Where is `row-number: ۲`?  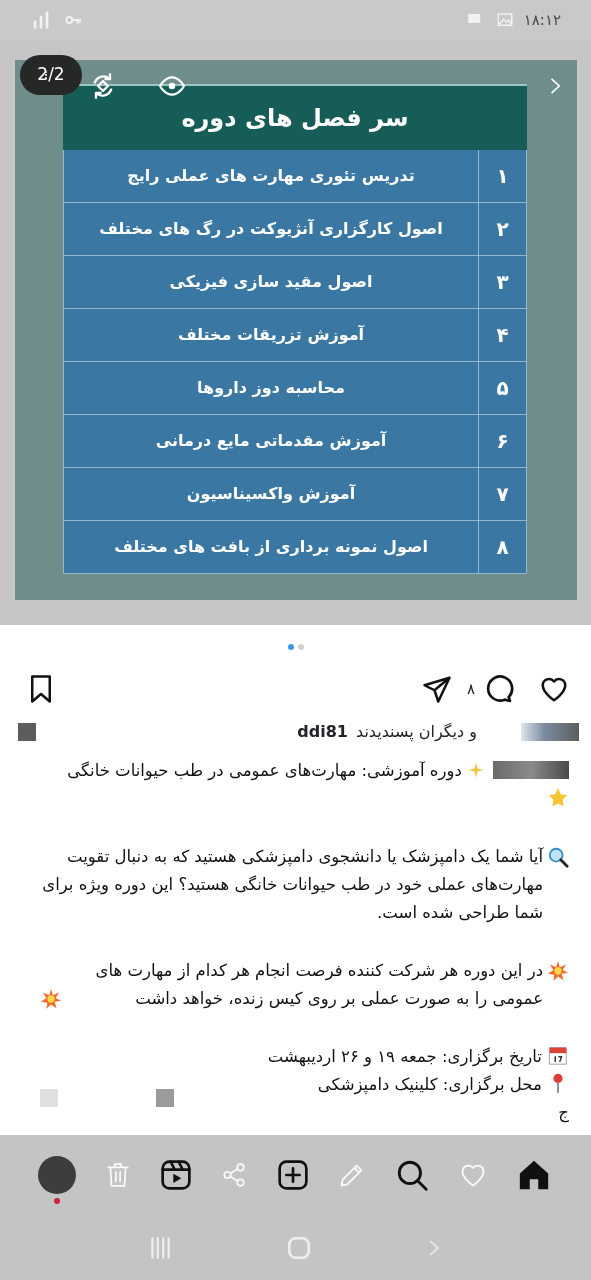
row-number: ۲ is located at coordinates (502, 229).